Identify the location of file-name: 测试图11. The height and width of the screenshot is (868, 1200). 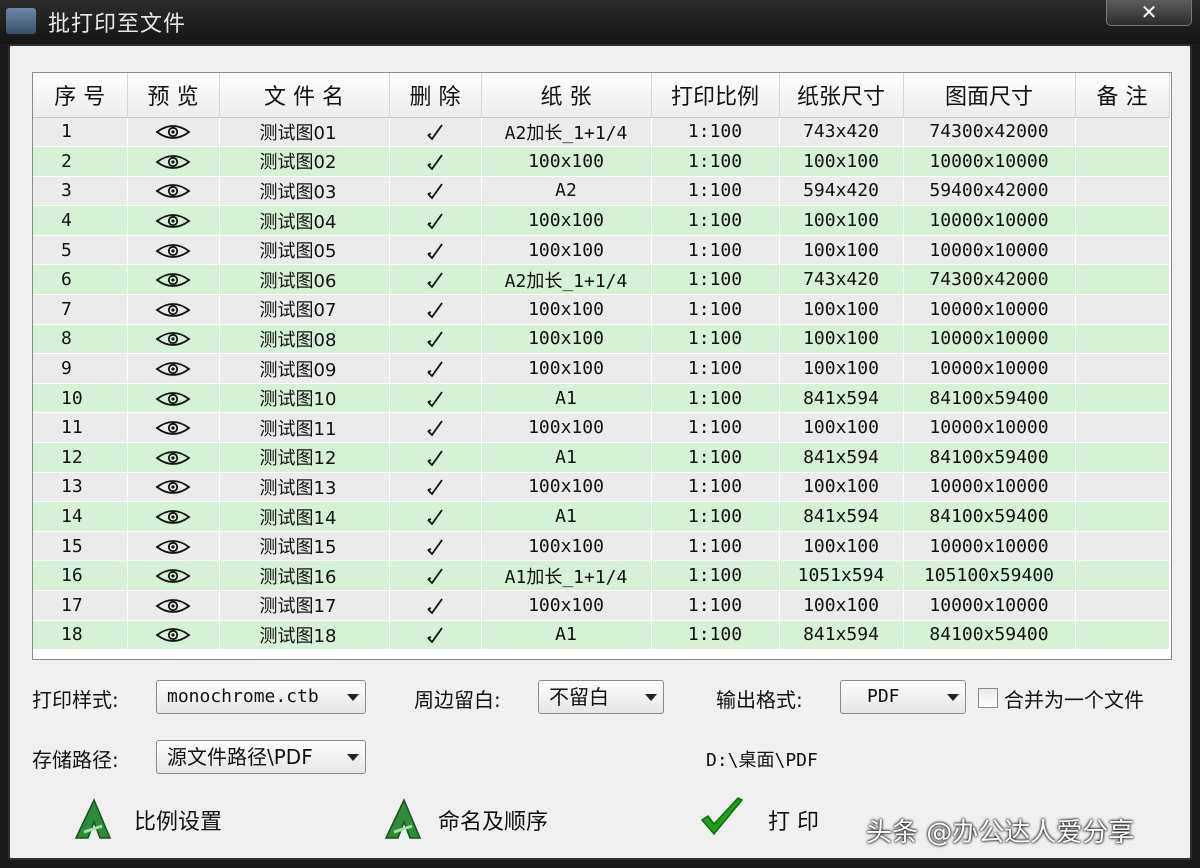
(304, 428).